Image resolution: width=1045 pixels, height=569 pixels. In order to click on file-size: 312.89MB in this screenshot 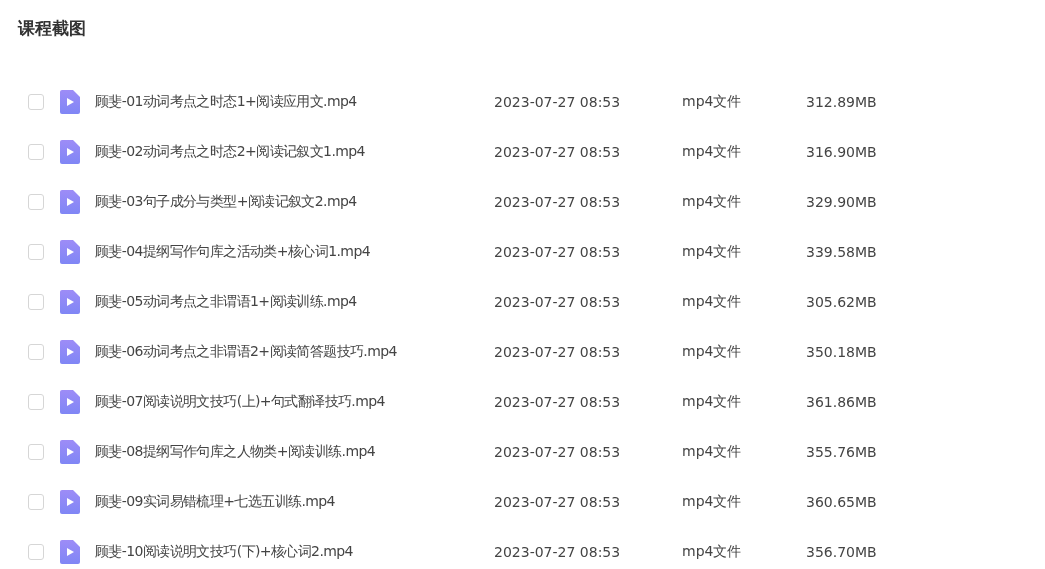, I will do `click(841, 102)`.